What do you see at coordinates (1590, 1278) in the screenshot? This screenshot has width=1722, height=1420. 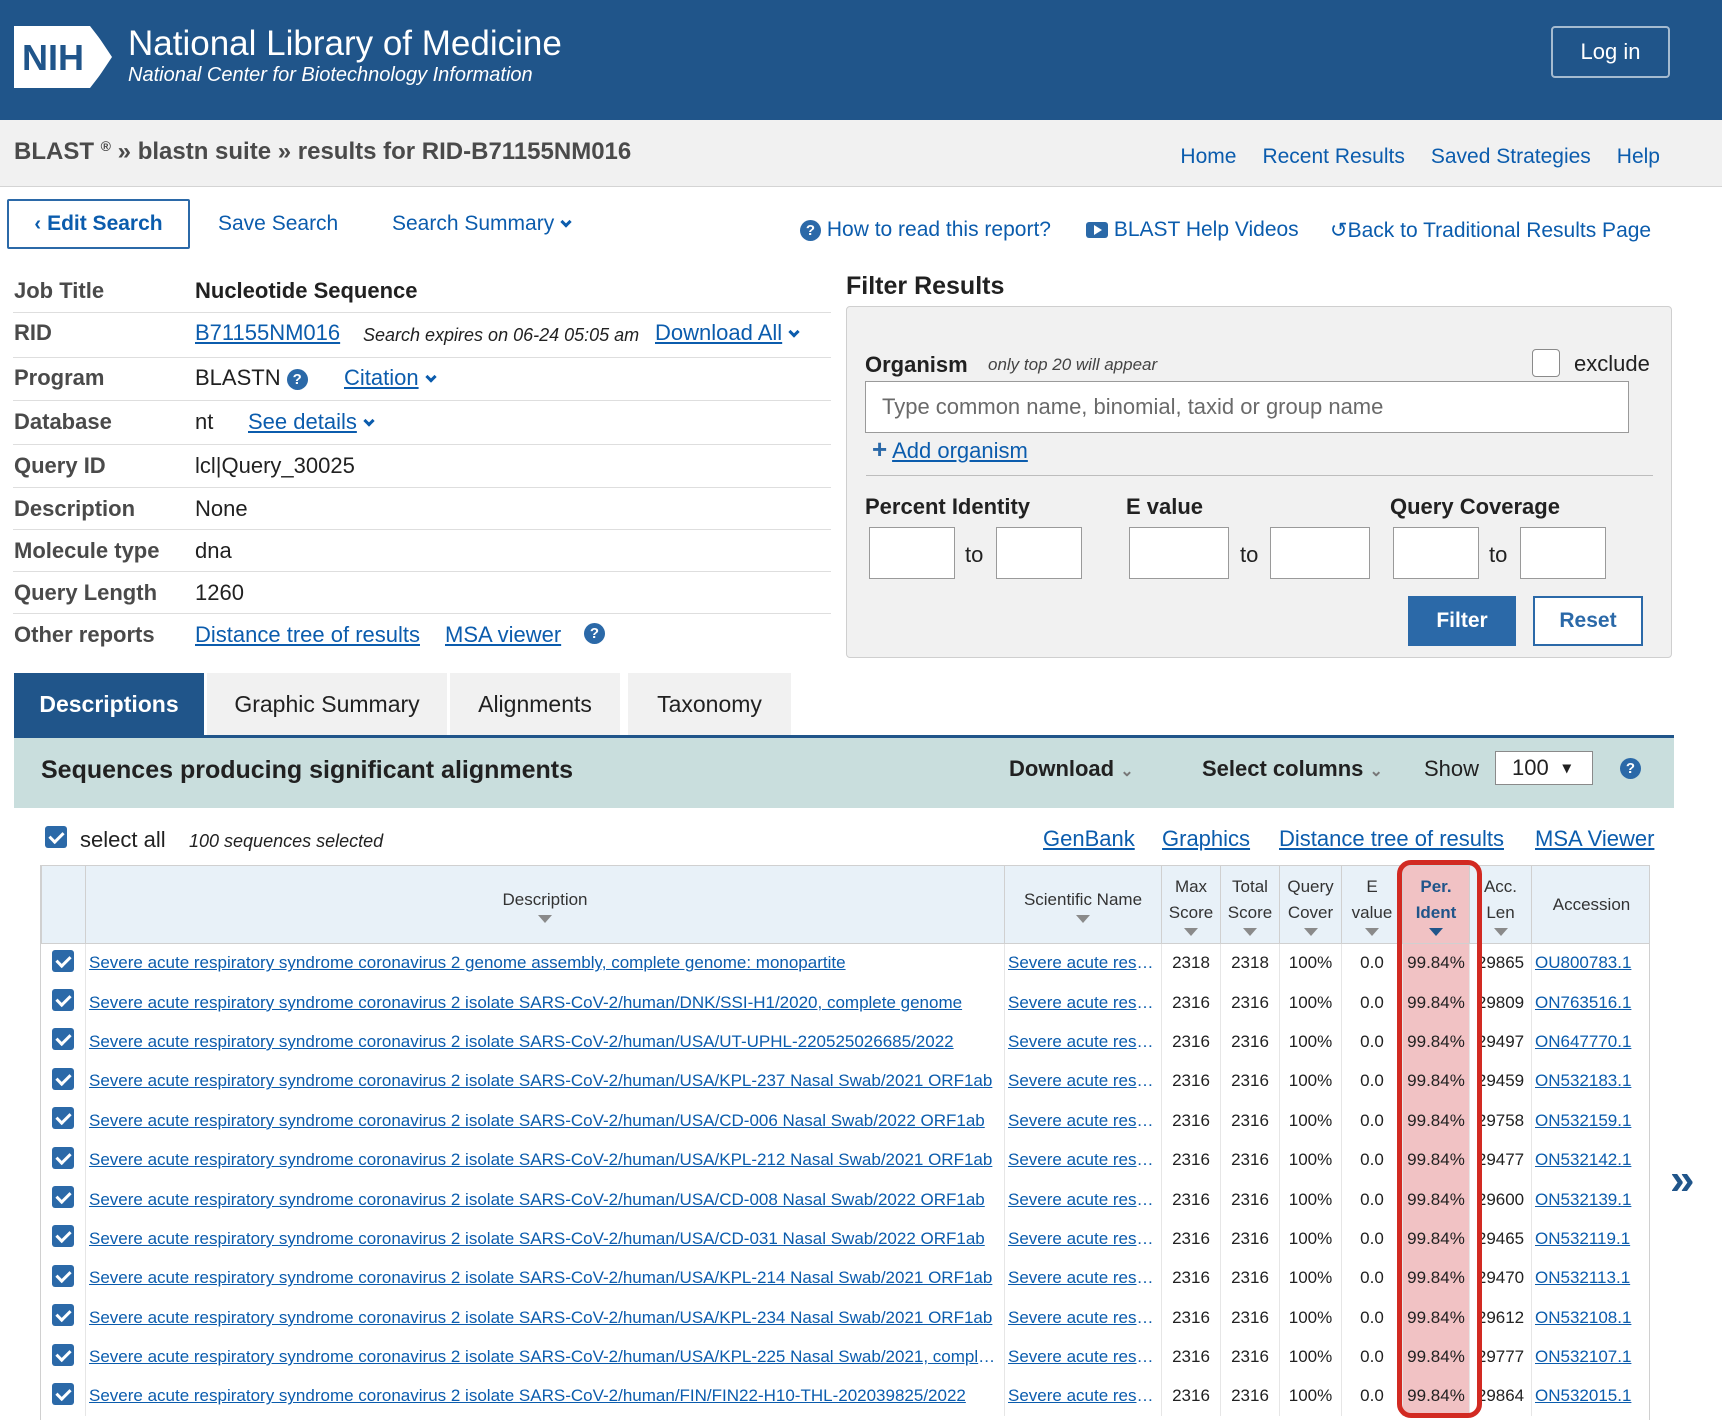 I see `cell-accession-link: ON532113.1` at bounding box center [1590, 1278].